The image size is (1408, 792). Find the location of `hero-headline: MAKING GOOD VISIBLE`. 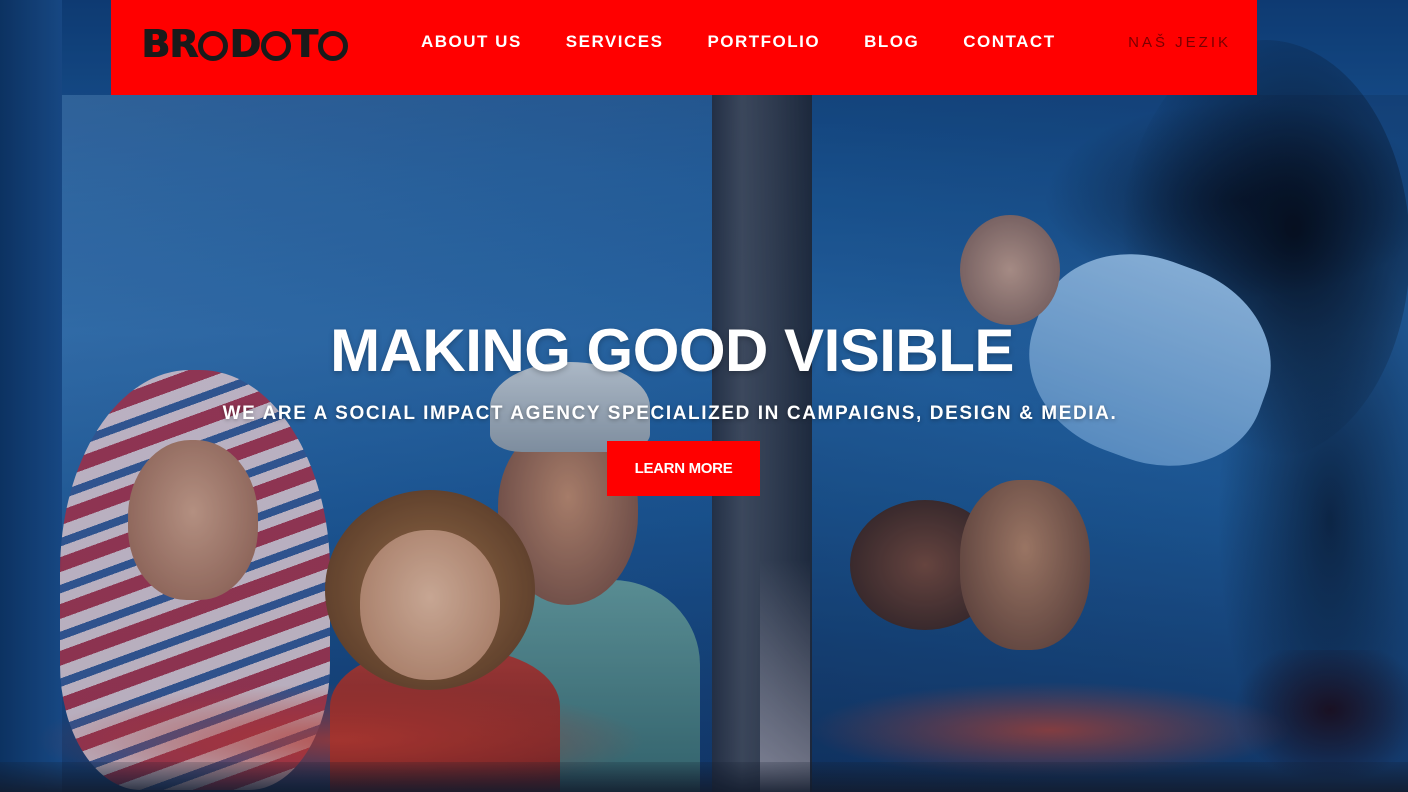

hero-headline: MAKING GOOD VISIBLE is located at coordinates (672, 351).